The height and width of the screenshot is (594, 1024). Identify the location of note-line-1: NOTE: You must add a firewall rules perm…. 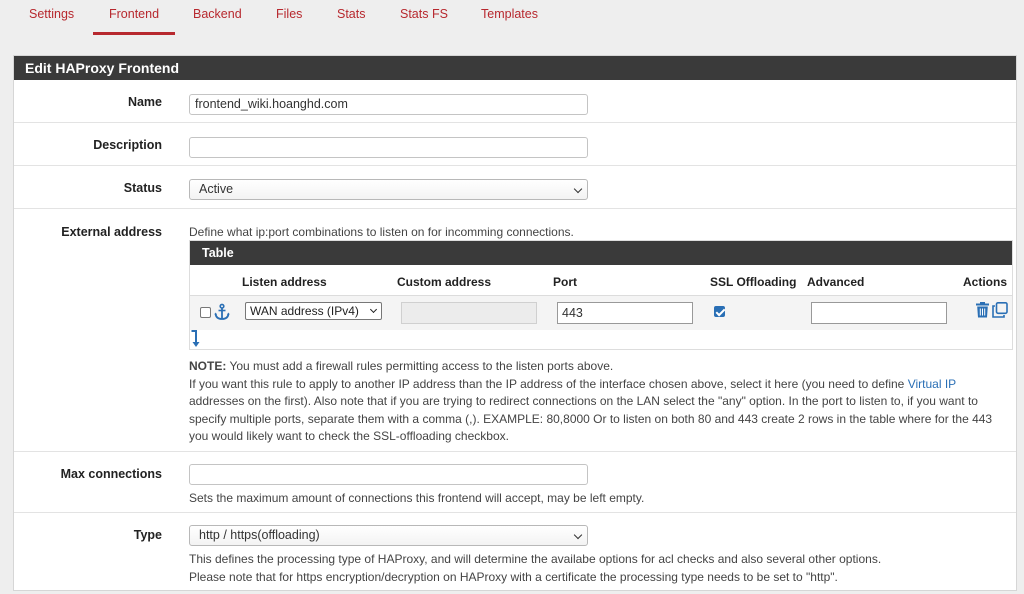
(401, 366).